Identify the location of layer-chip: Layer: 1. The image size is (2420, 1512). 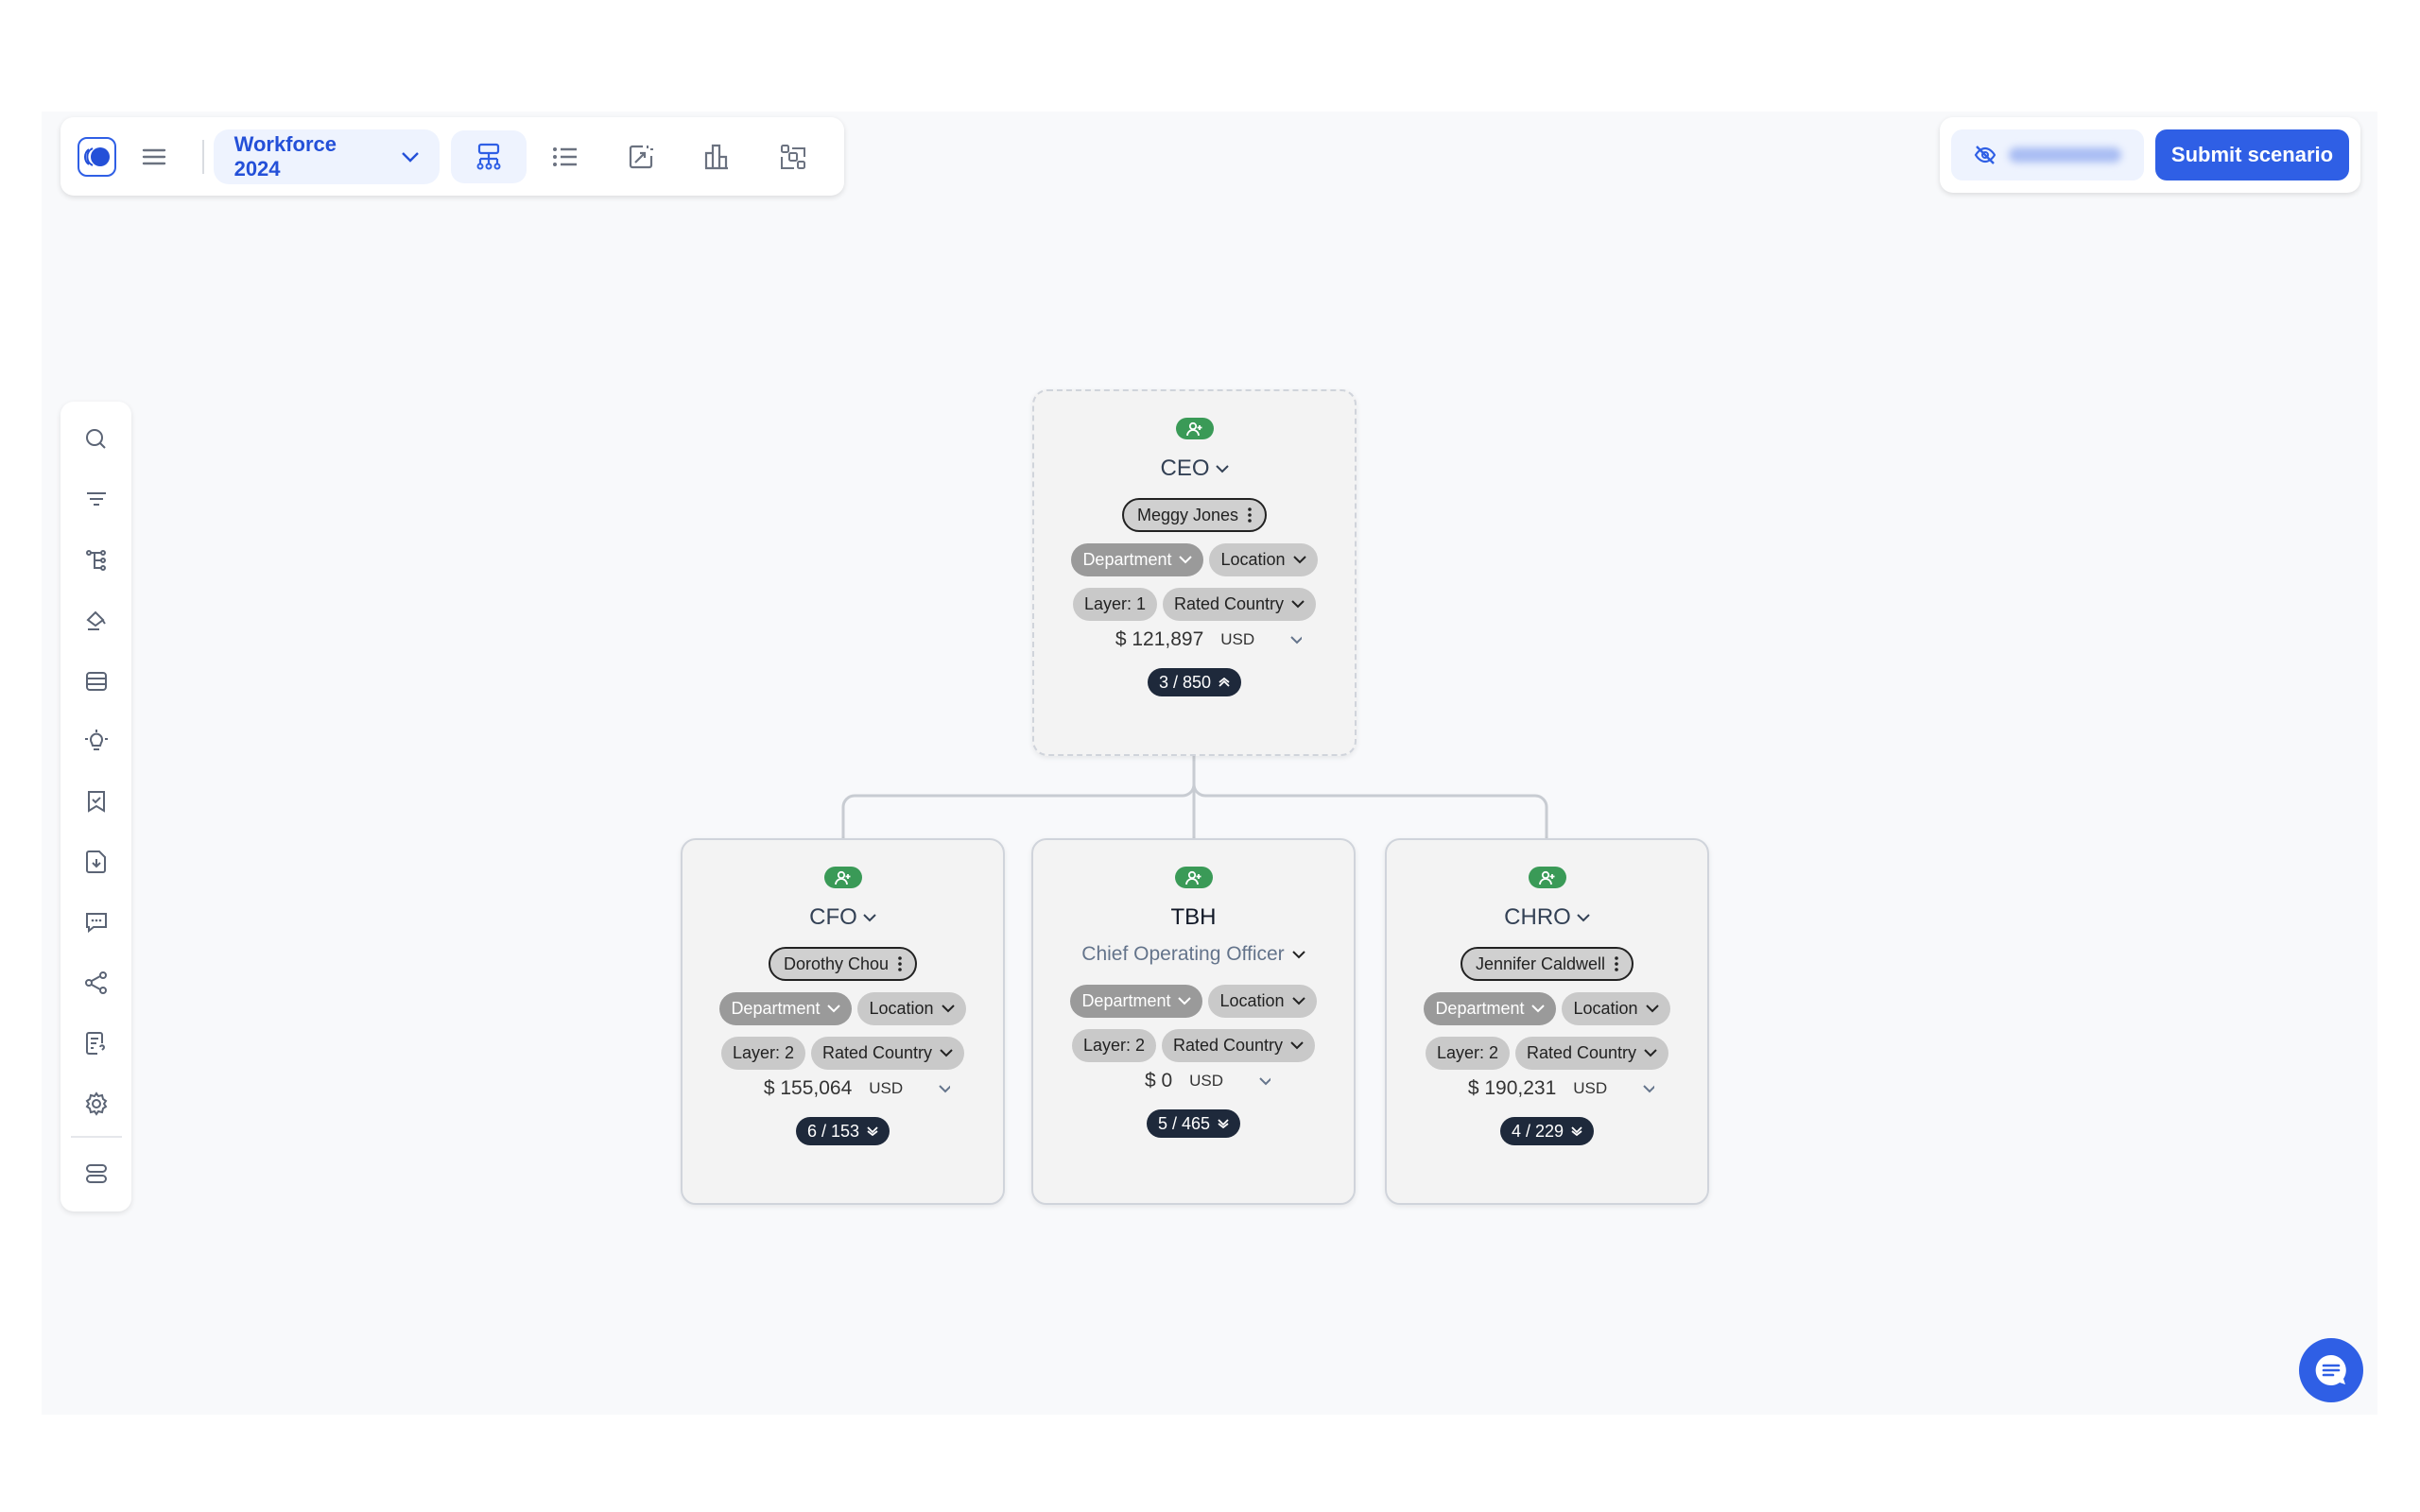
(1114, 604).